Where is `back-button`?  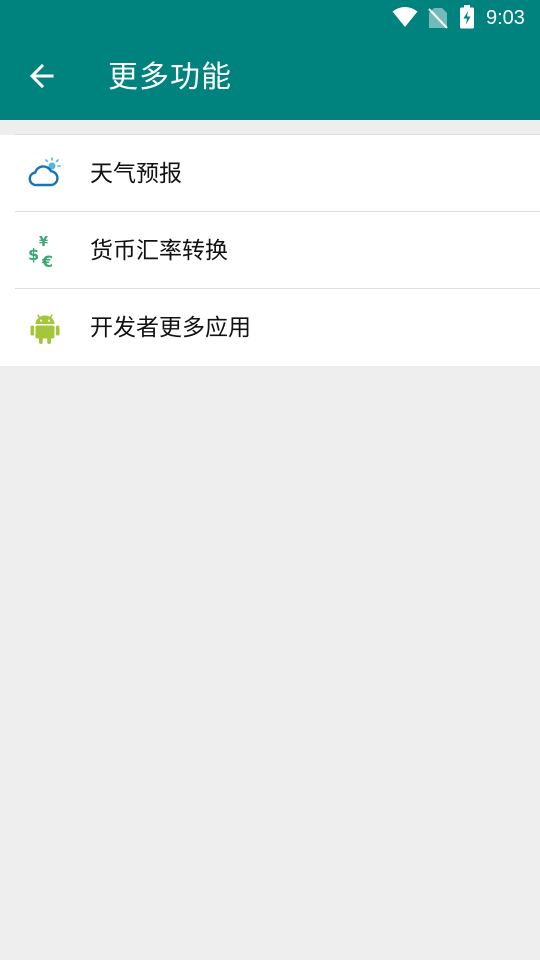 back-button is located at coordinates (42, 78).